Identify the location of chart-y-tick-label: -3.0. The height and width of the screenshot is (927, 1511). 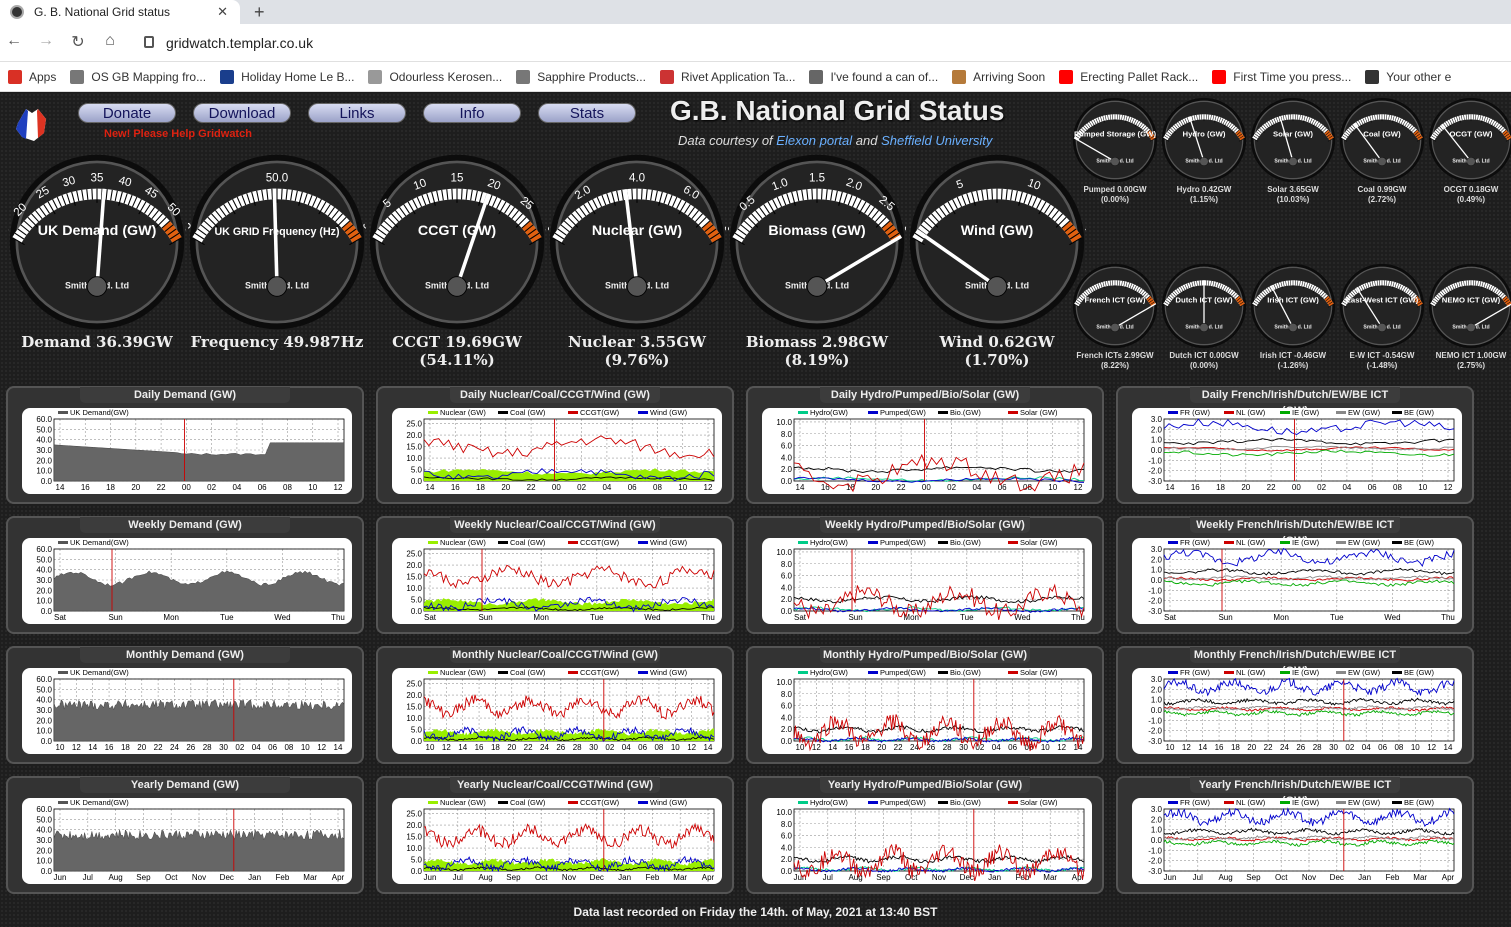
(1155, 611).